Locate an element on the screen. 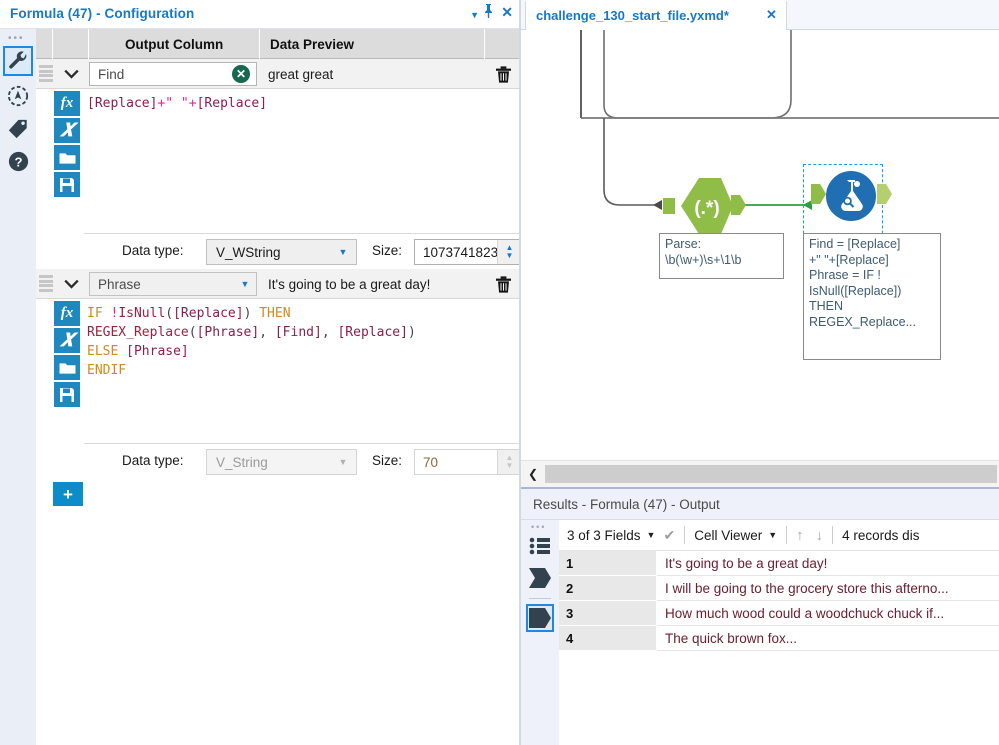 This screenshot has height=745, width=999. tab-strip: challenge_130_start_file.yxmd* ✕ is located at coordinates (760, 15).